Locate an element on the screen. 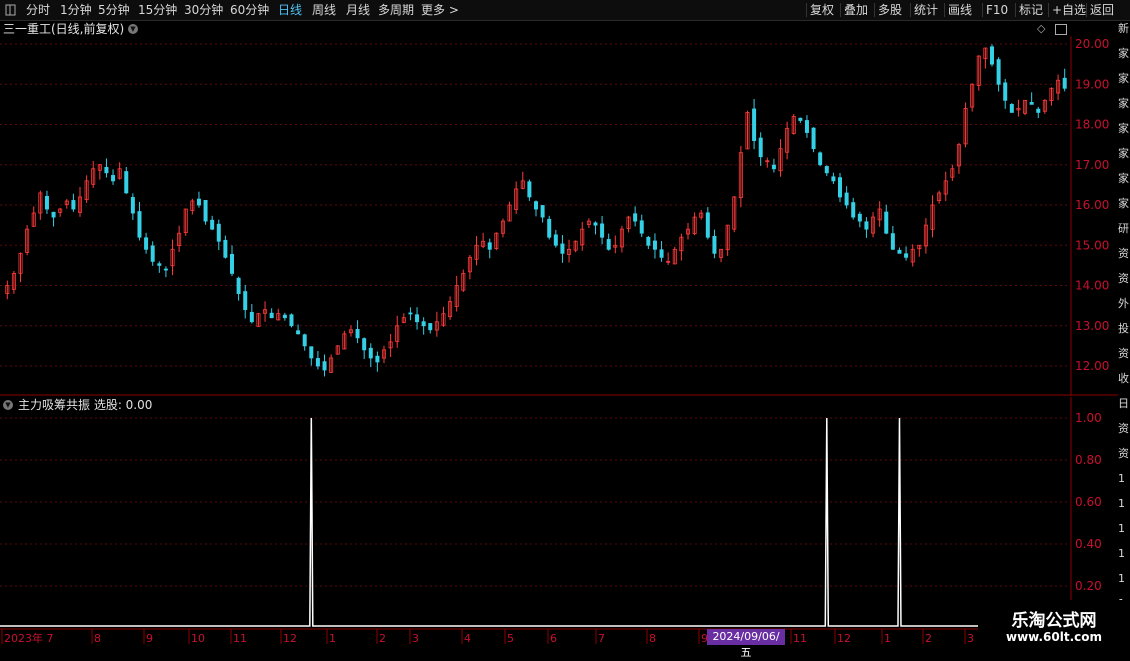 This screenshot has width=1130, height=661. toolbar-right-item-7: +自选 is located at coordinates (1069, 10).